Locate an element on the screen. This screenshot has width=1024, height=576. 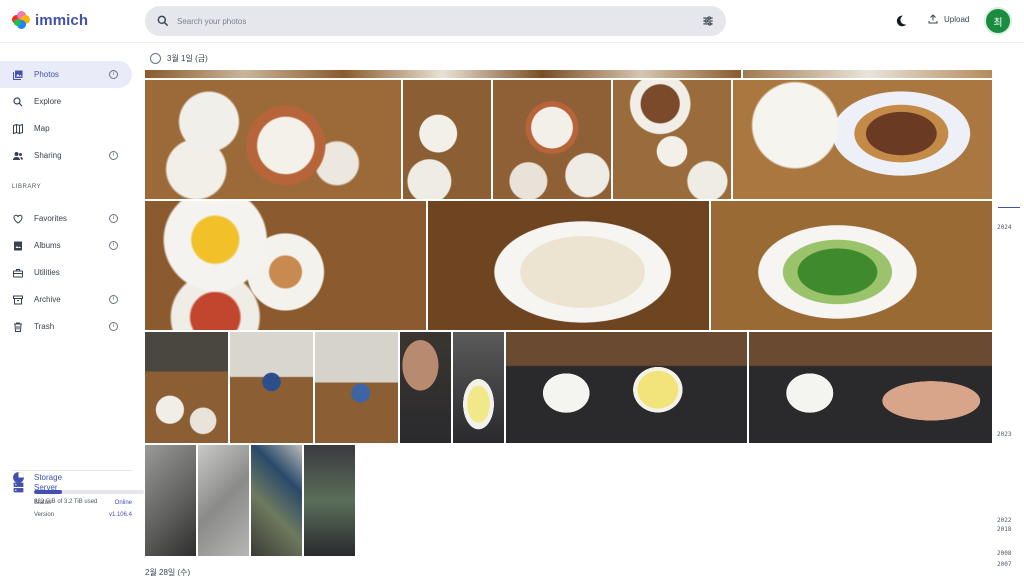
sidebar-item-label: Favorites is located at coordinates (50, 218).